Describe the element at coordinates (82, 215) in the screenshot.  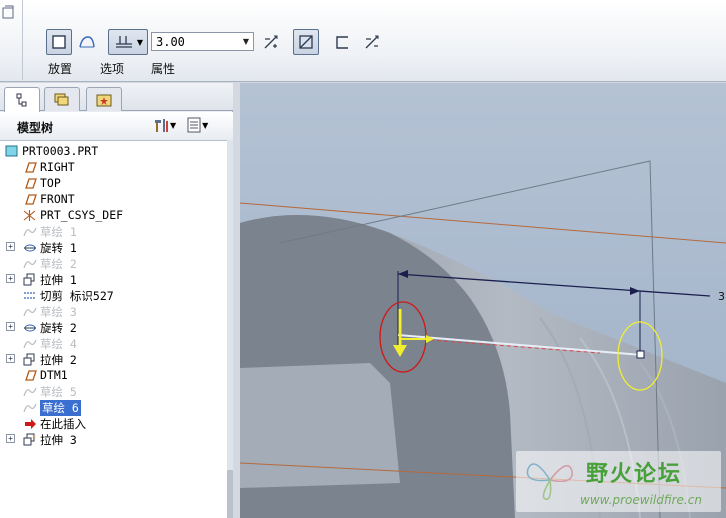
I see `tree-item-label: PRT_CSYS_DEF` at that location.